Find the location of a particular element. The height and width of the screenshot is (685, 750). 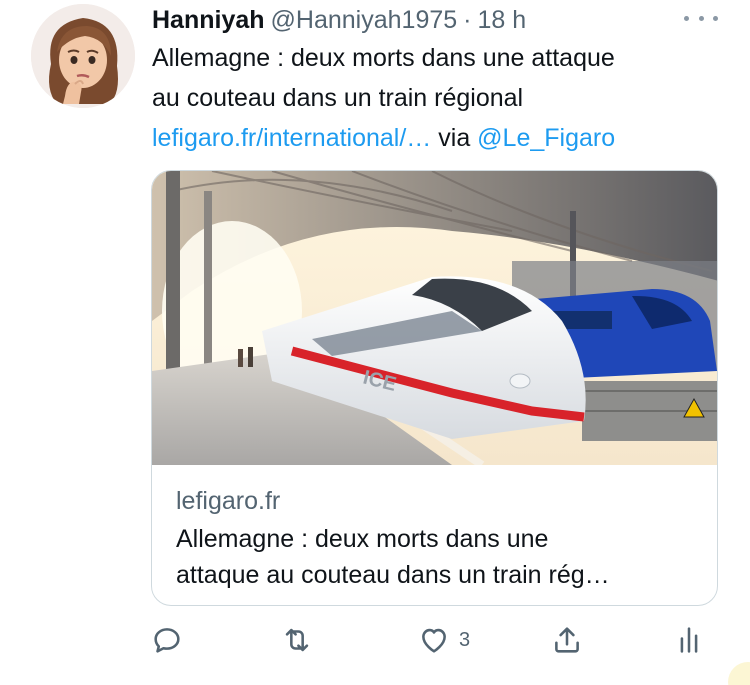

memoji-avatar-image is located at coordinates (83, 56).